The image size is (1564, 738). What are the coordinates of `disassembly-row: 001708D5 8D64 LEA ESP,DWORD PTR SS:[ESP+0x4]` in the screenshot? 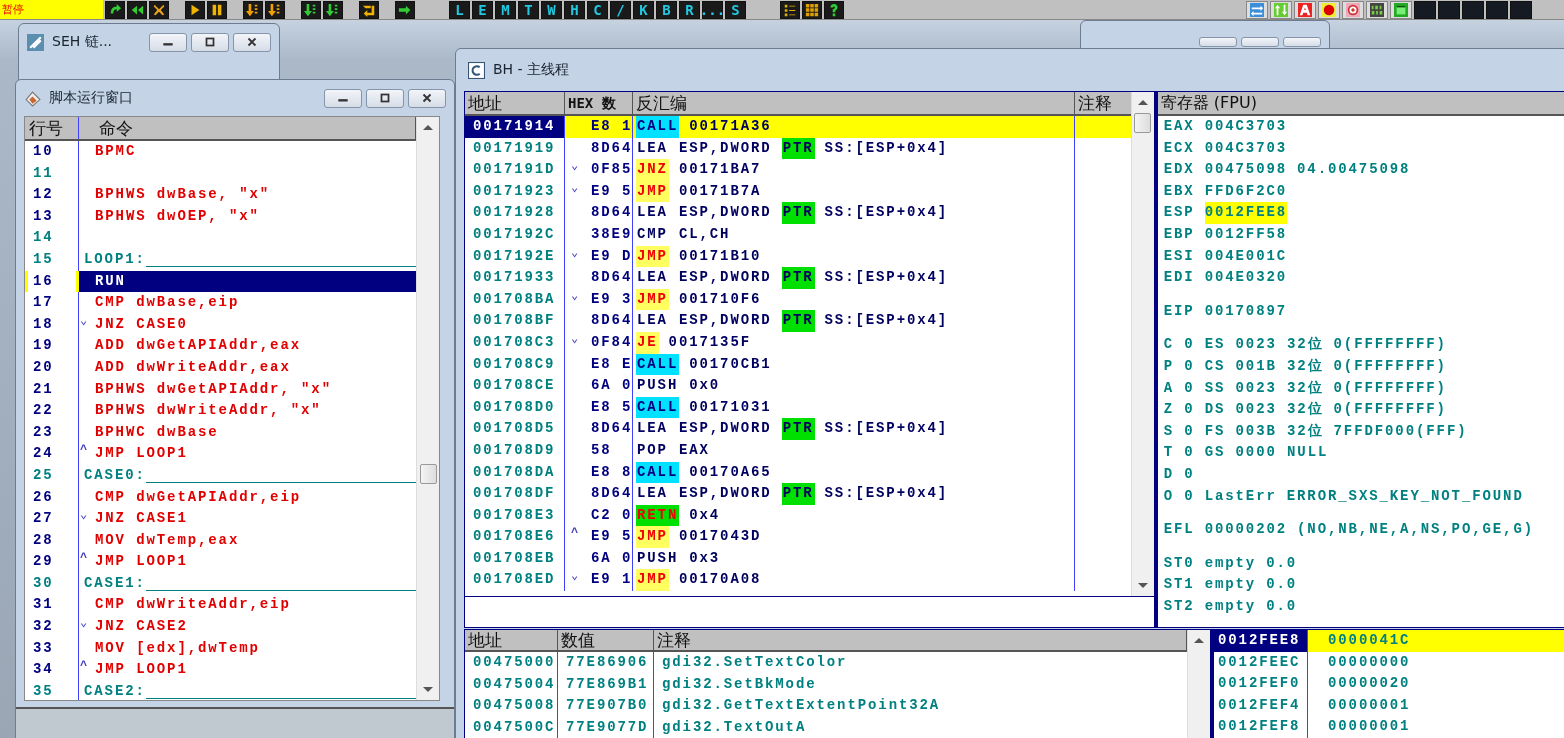 It's located at (798, 429).